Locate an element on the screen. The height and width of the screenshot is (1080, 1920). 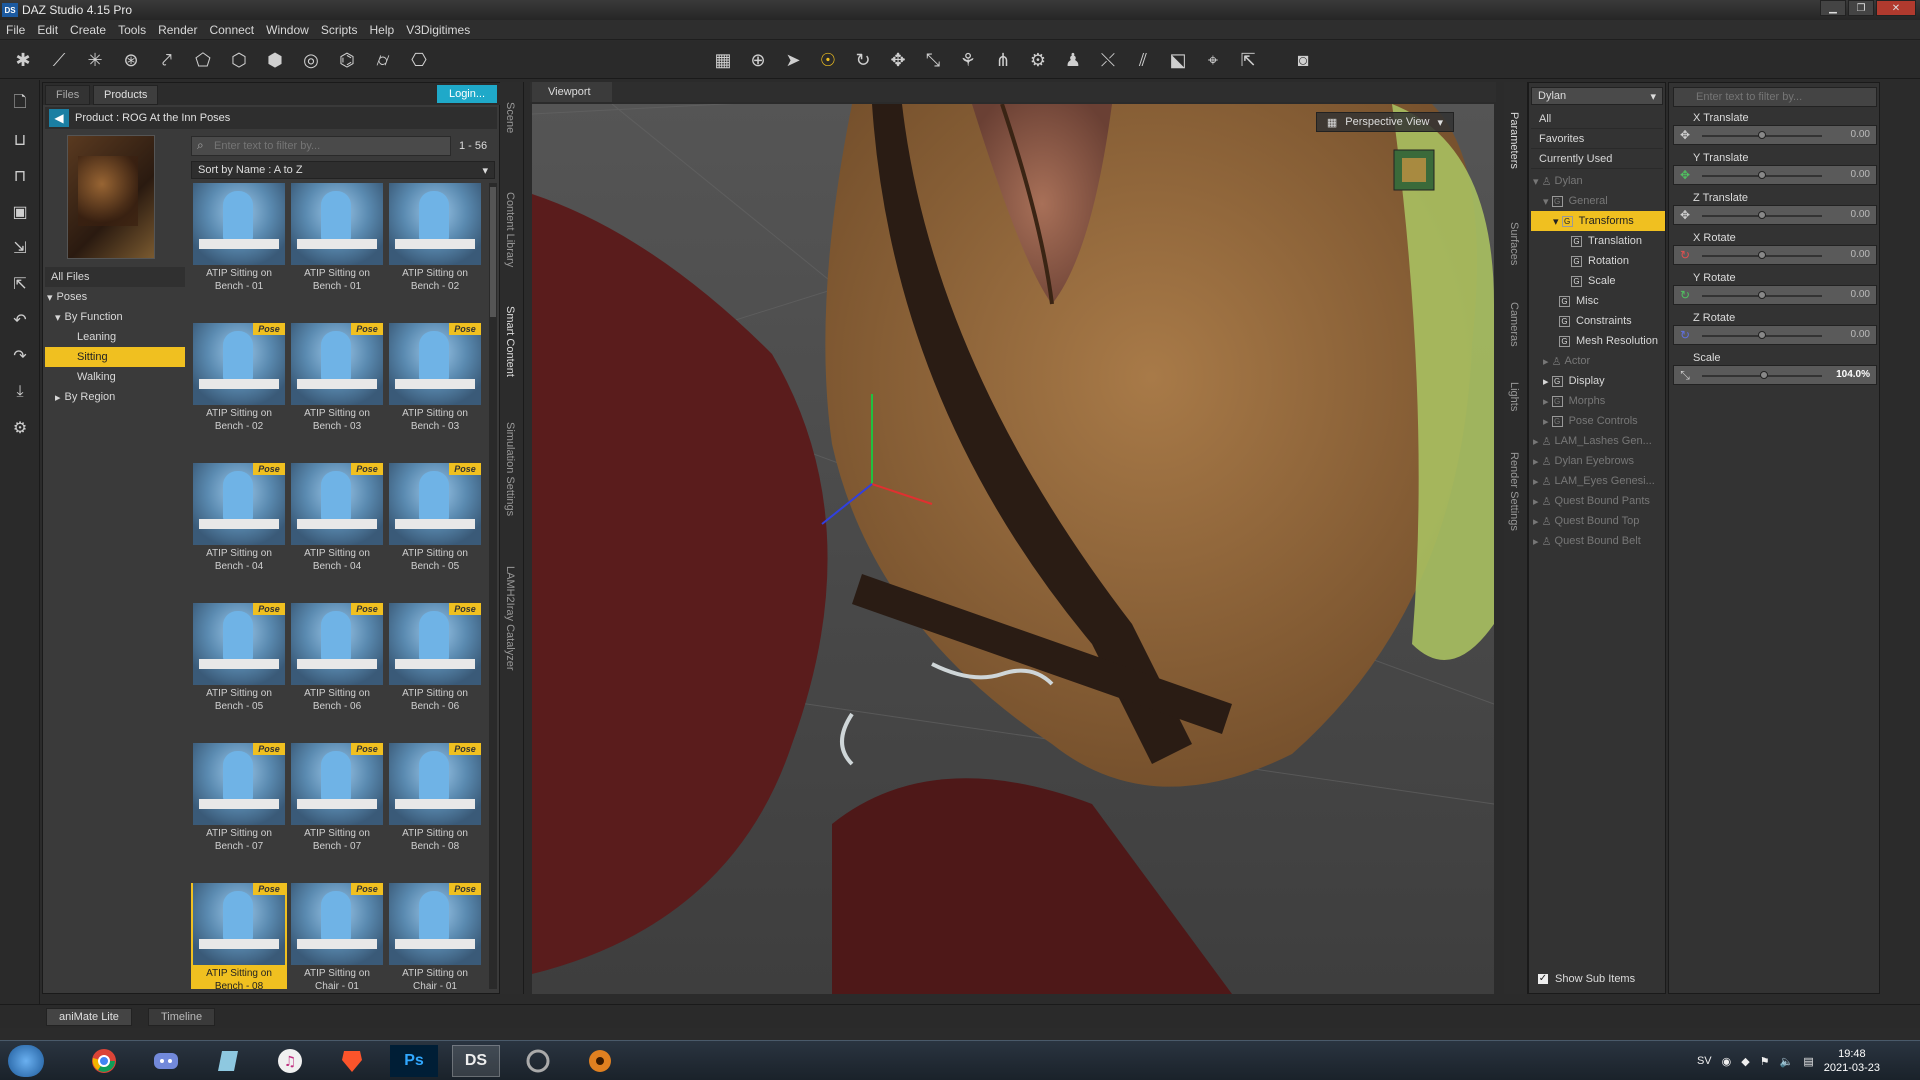
tree-walking: Walking is located at coordinates (115, 377).